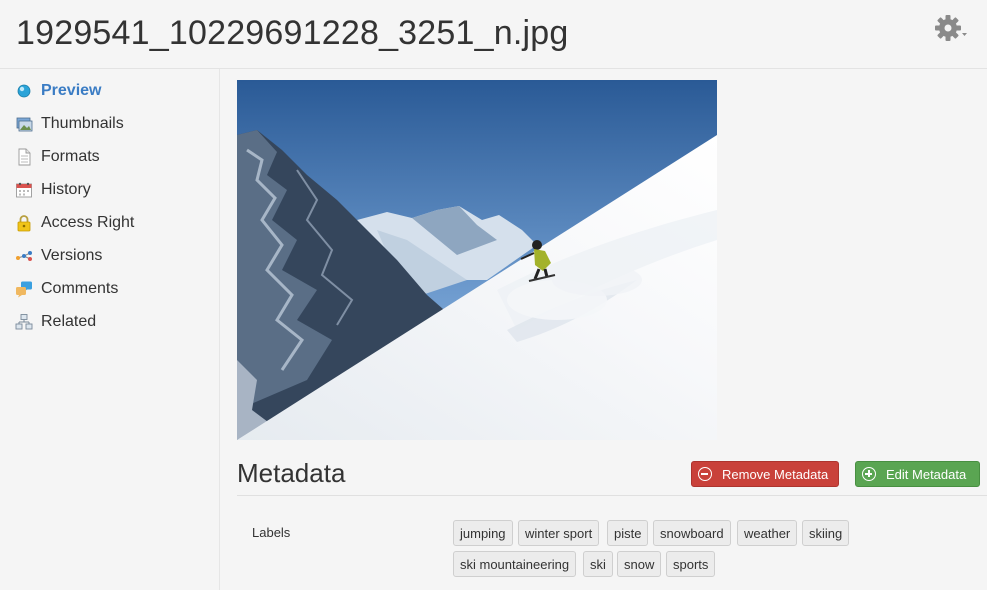  Describe the element at coordinates (115, 157) in the screenshot. I see `sidebar-item-formats: Formats` at that location.